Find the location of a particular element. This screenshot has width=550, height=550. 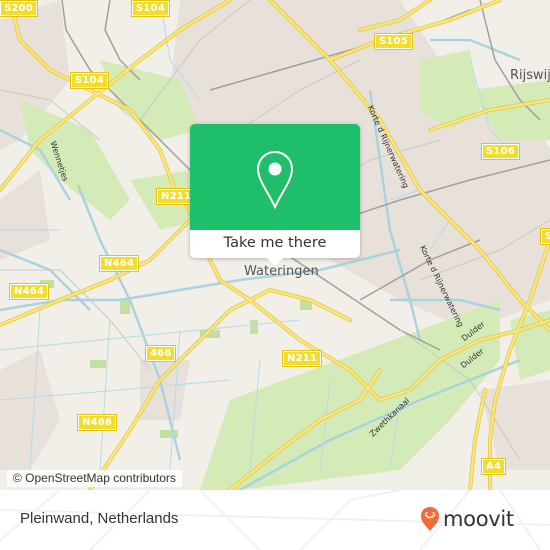

map-pin-icon is located at coordinates (275, 180).